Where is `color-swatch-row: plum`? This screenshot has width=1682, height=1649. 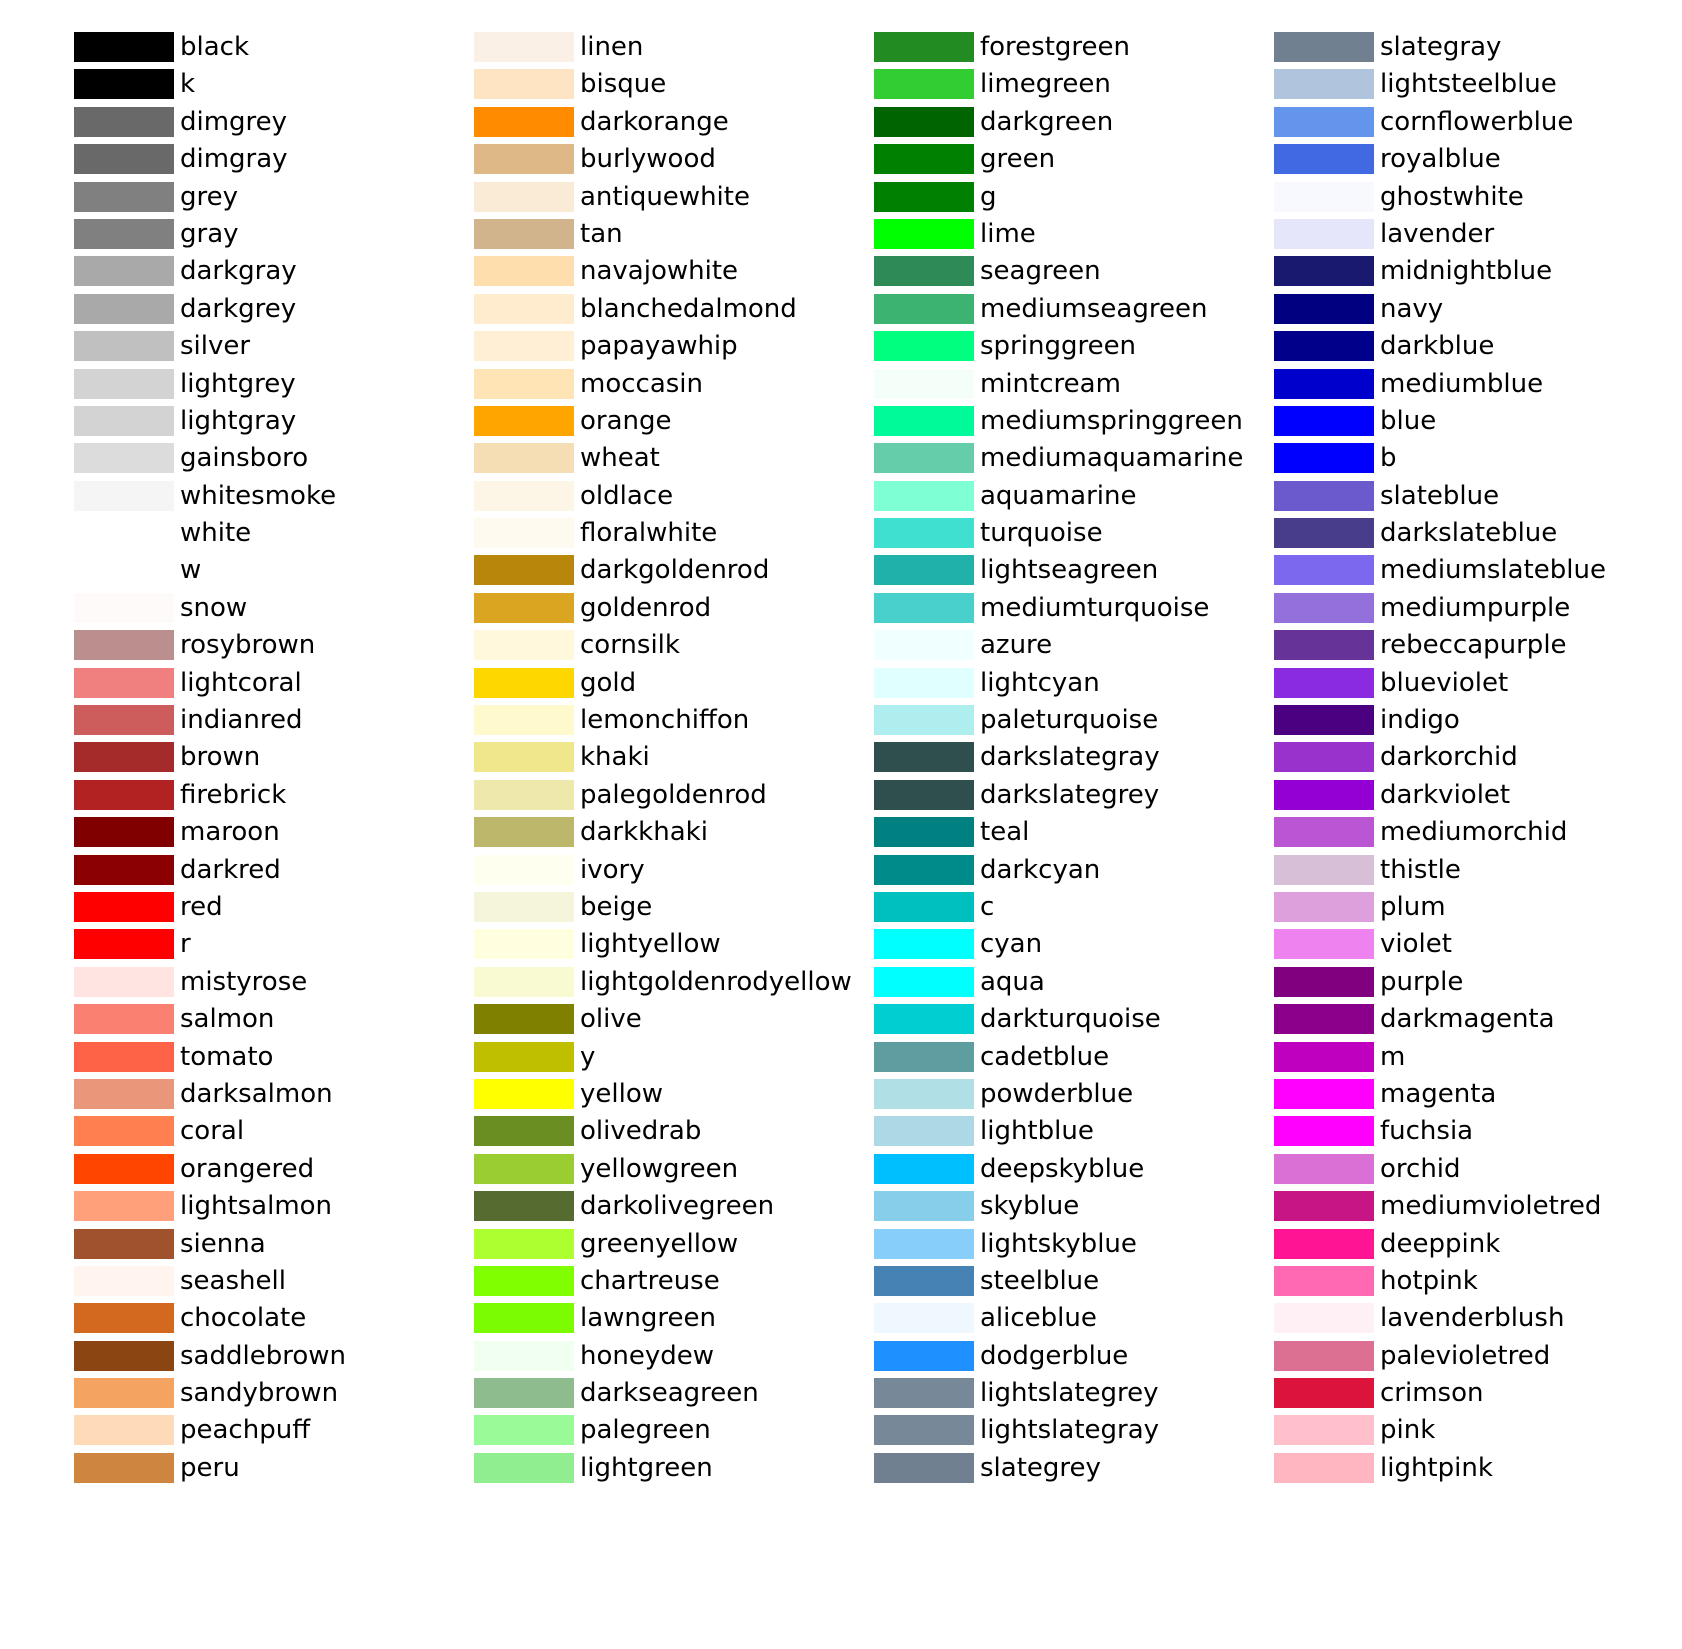 color-swatch-row: plum is located at coordinates (1474, 908).